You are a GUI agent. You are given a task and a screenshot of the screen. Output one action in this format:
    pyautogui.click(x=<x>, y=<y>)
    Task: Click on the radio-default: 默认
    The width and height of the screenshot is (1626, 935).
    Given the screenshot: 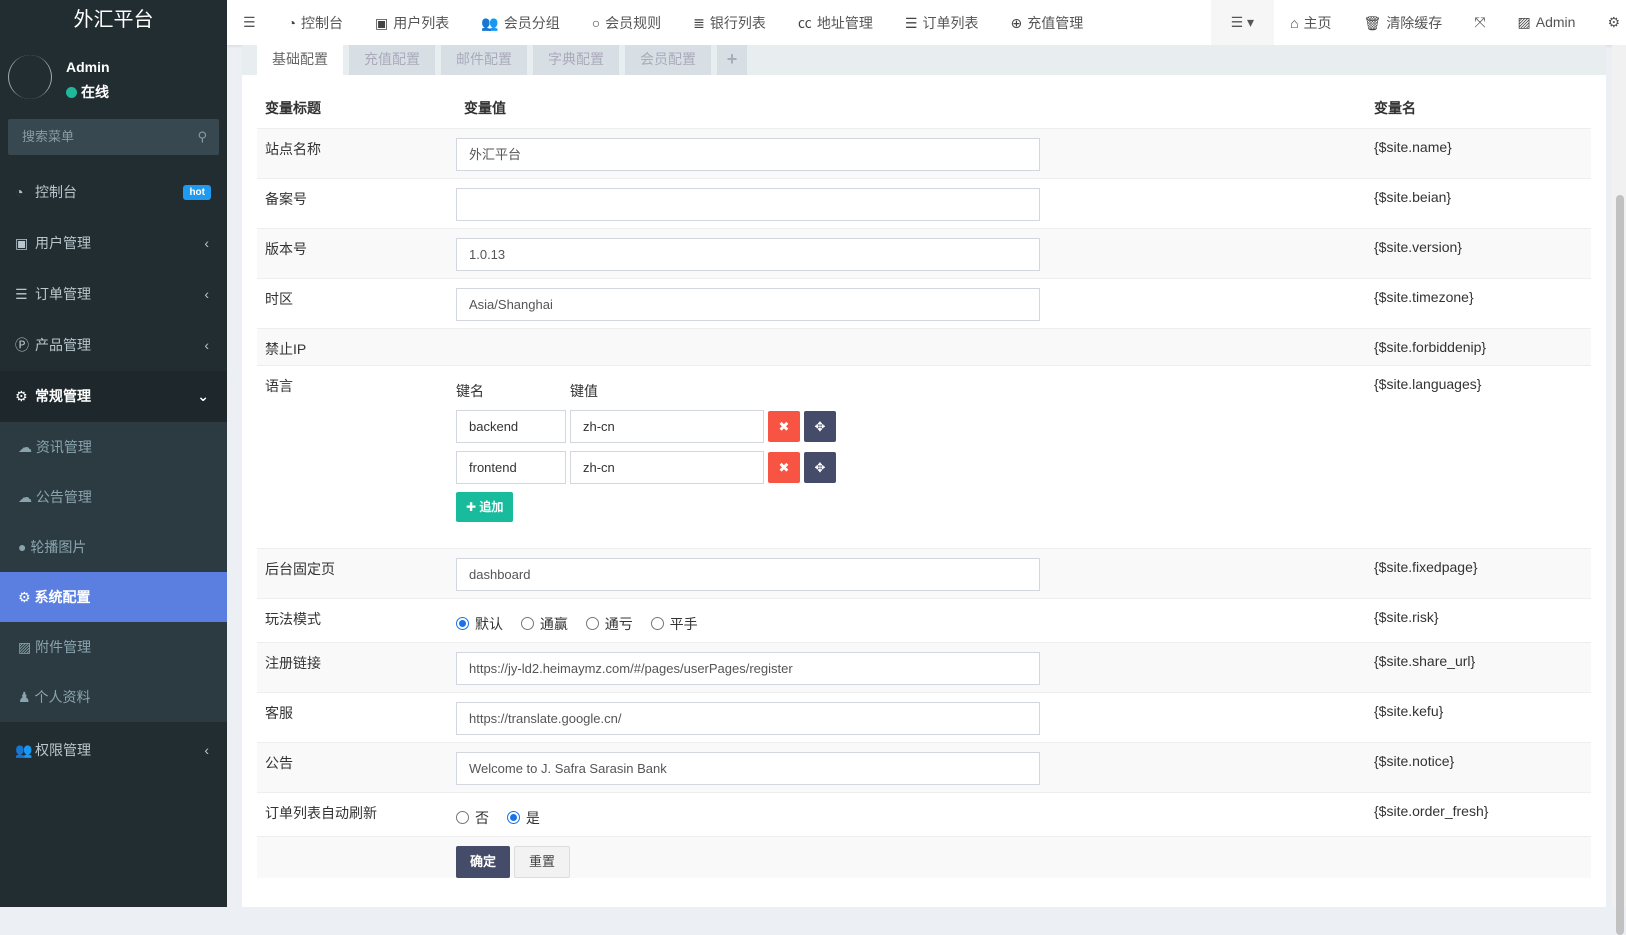 What is the action you would take?
    pyautogui.click(x=479, y=624)
    